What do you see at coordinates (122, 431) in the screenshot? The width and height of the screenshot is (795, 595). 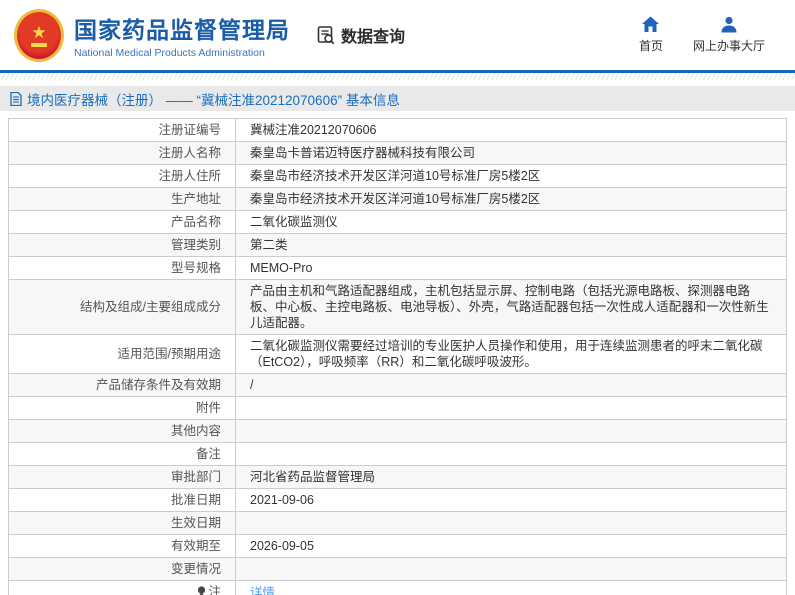 I see `row-label: 其他内容` at bounding box center [122, 431].